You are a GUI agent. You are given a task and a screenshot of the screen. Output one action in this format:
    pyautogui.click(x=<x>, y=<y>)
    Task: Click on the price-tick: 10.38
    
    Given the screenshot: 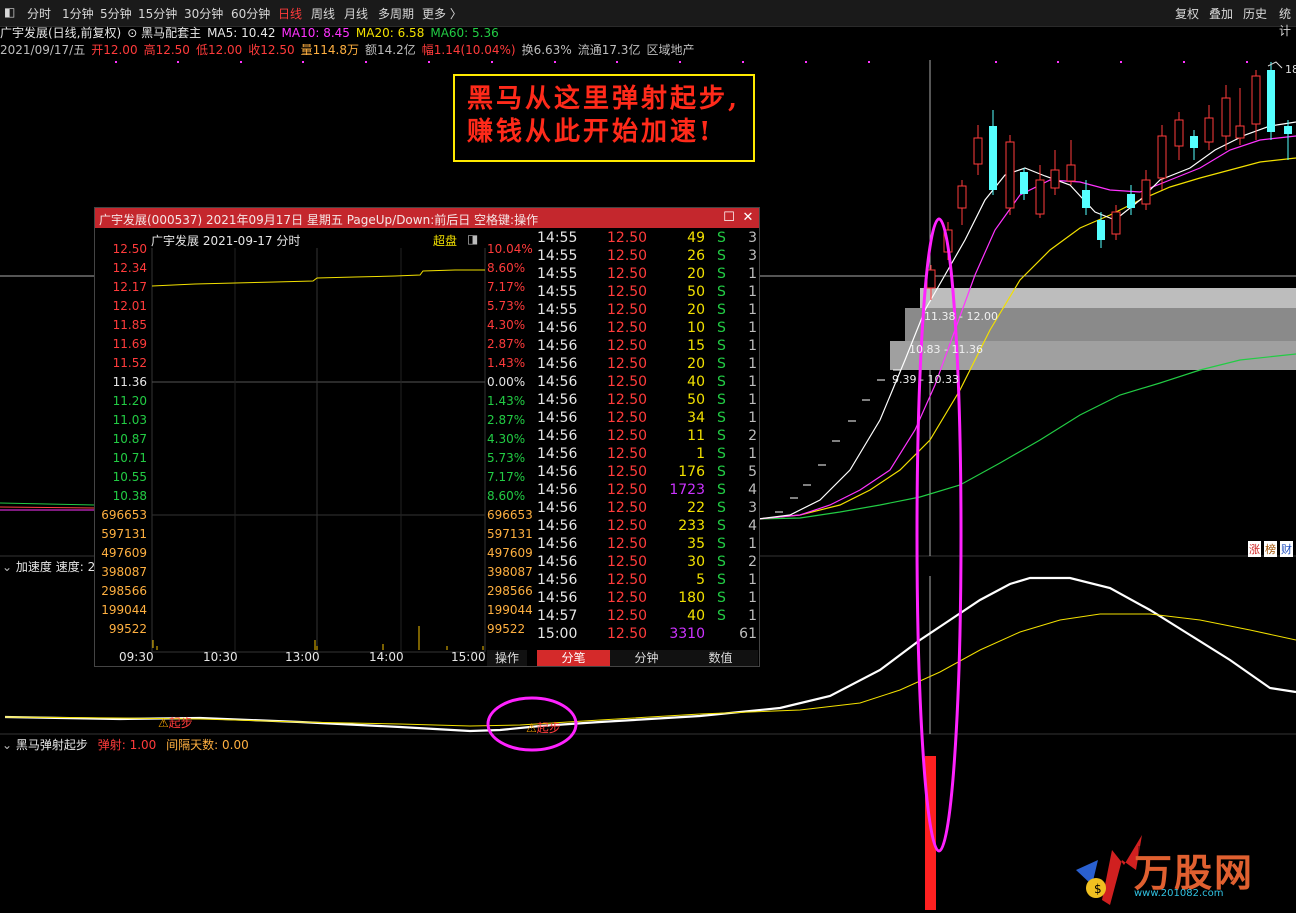 What is the action you would take?
    pyautogui.click(x=129, y=496)
    